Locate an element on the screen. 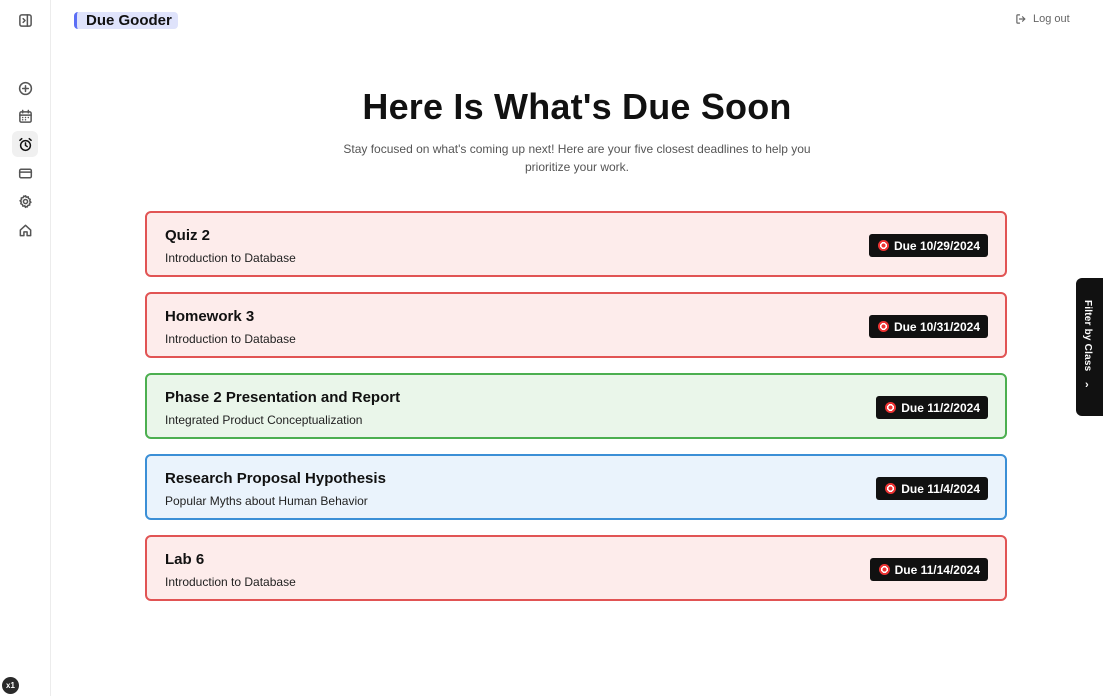  due-date-label: Due 10/31/2024 is located at coordinates (936, 326).